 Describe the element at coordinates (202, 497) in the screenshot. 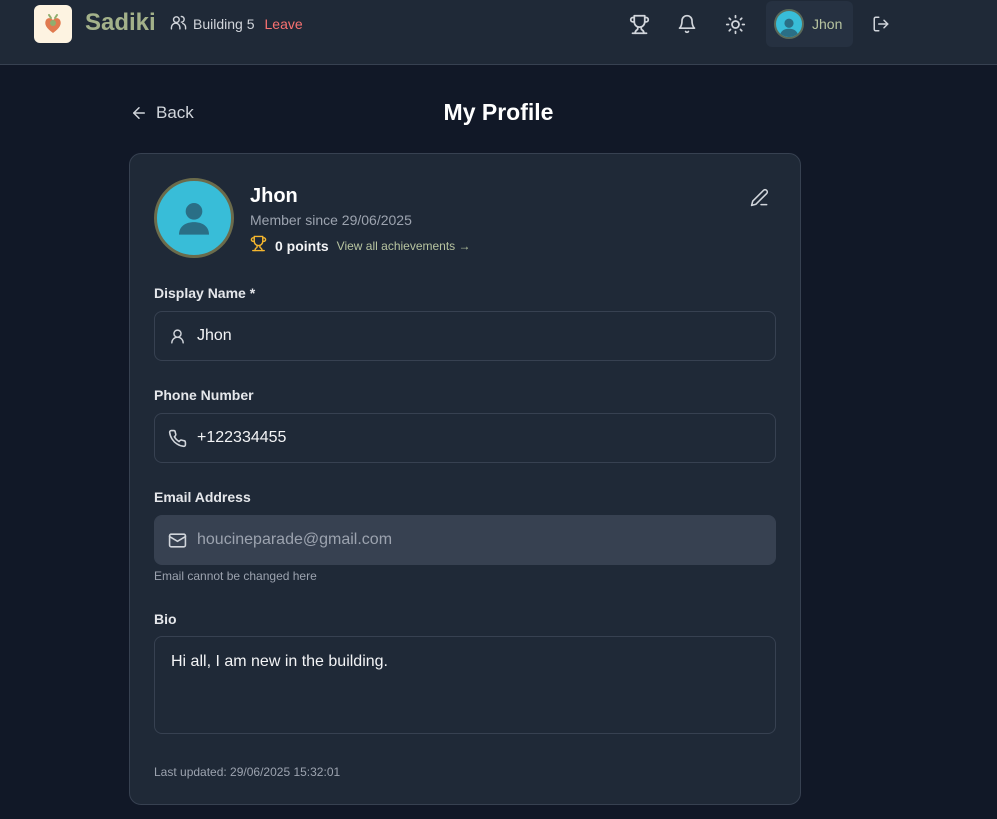

I see `email-label: Email Address` at that location.